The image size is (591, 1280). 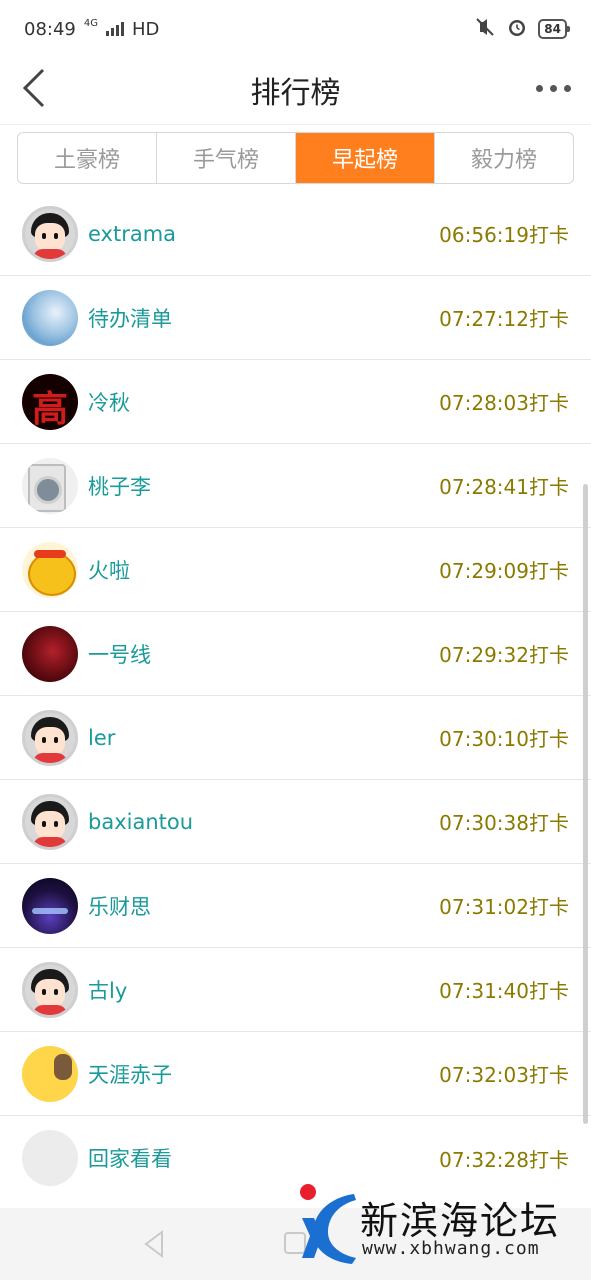 I want to click on alarm-icon, so click(x=517, y=29).